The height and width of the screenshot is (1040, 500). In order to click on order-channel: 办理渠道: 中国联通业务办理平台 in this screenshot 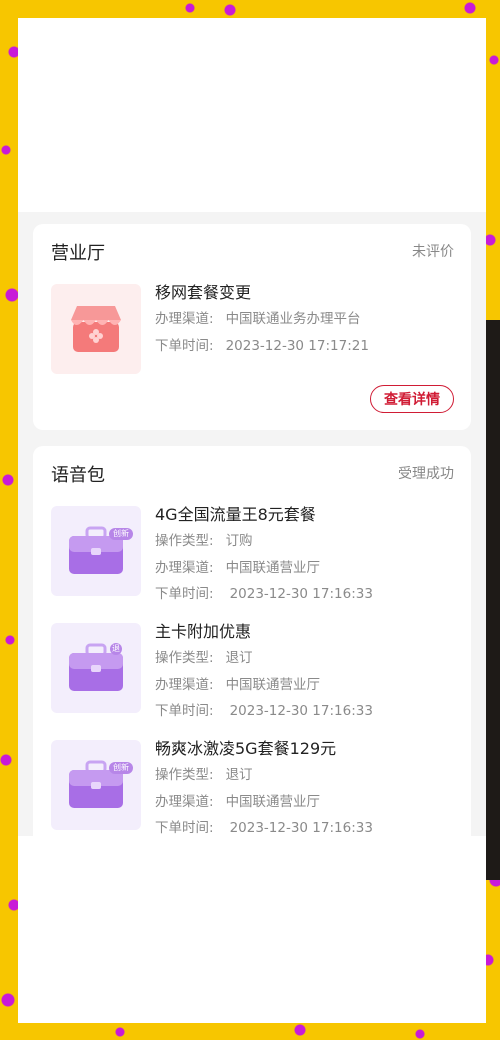, I will do `click(305, 319)`.